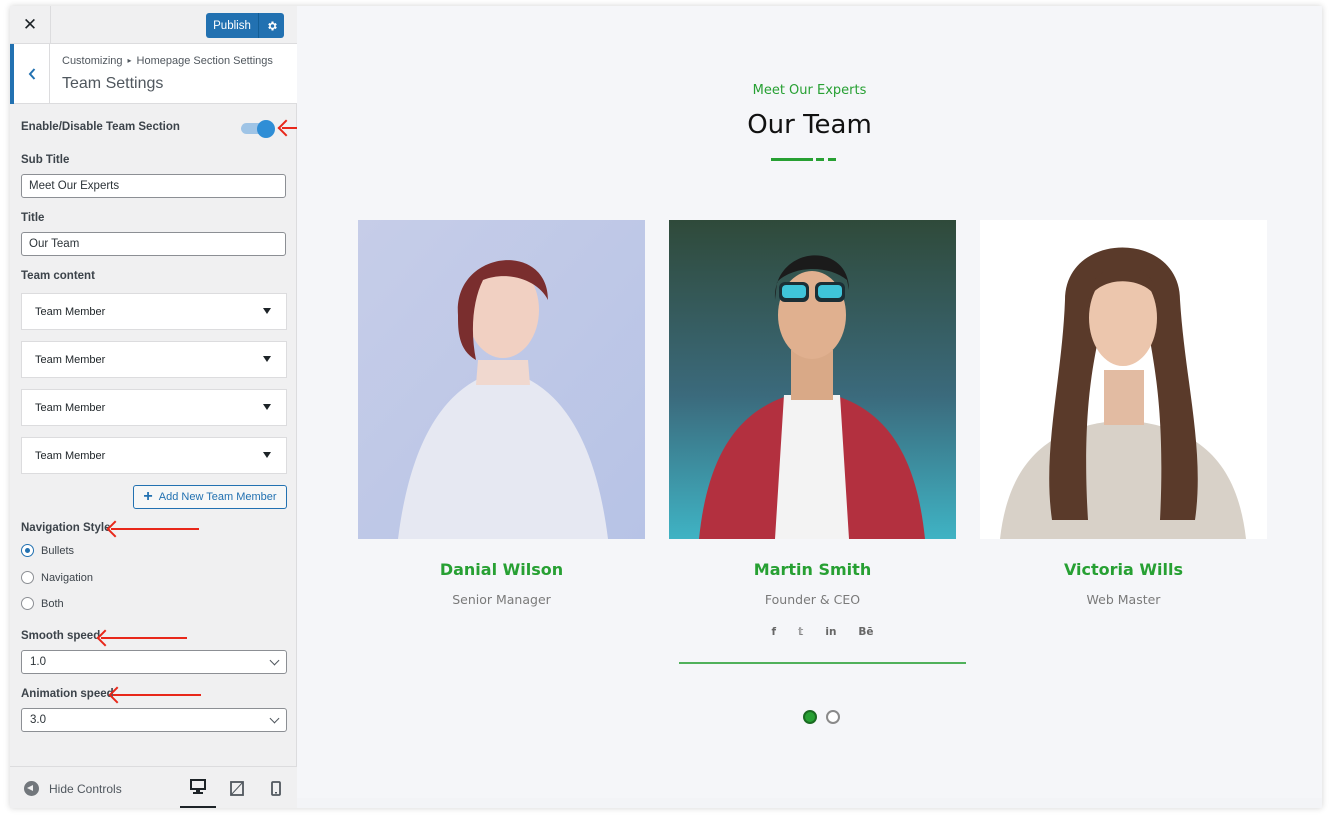 This screenshot has height=815, width=1330. I want to click on desktop-preview-button, so click(198, 787).